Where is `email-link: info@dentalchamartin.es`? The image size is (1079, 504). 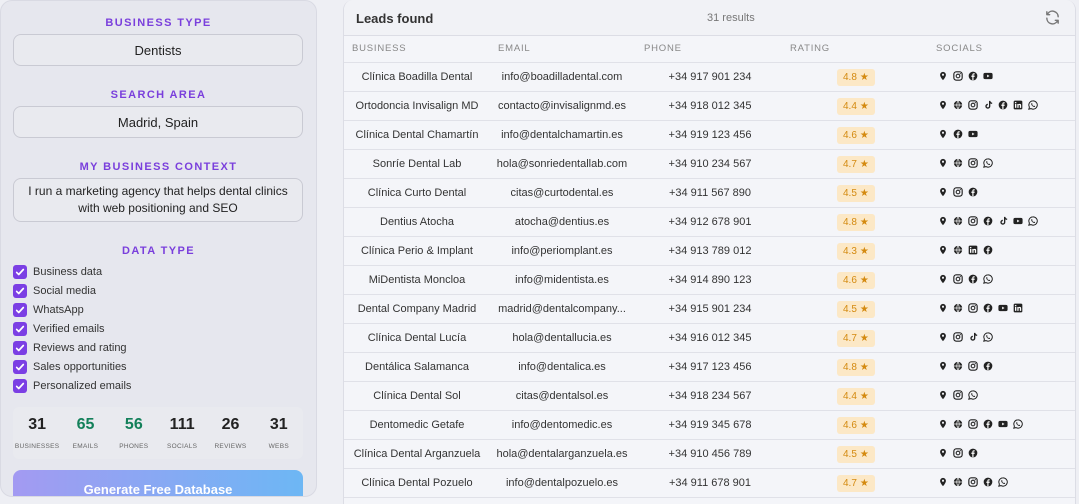 email-link: info@dentalchamartin.es is located at coordinates (562, 135).